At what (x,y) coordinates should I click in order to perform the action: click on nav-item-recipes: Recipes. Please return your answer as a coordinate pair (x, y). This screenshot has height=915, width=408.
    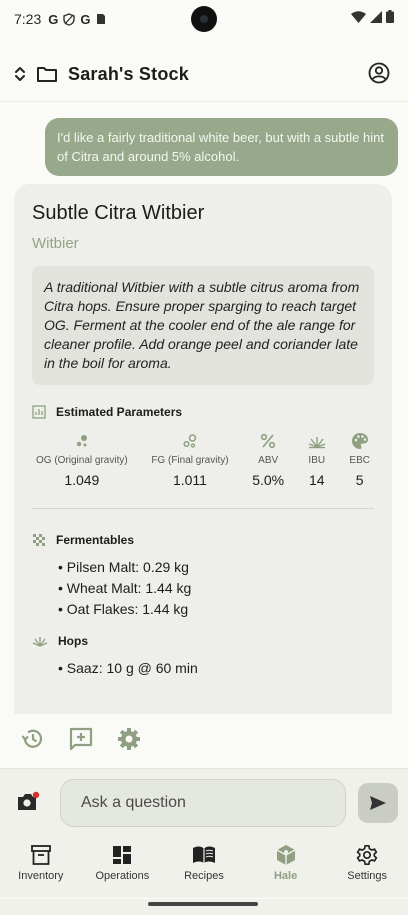
    Looking at the image, I should click on (204, 867).